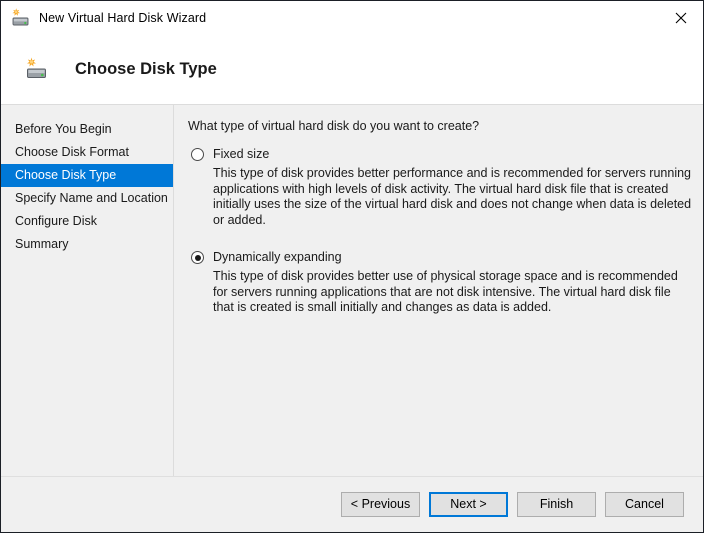  I want to click on close-icon, so click(681, 18).